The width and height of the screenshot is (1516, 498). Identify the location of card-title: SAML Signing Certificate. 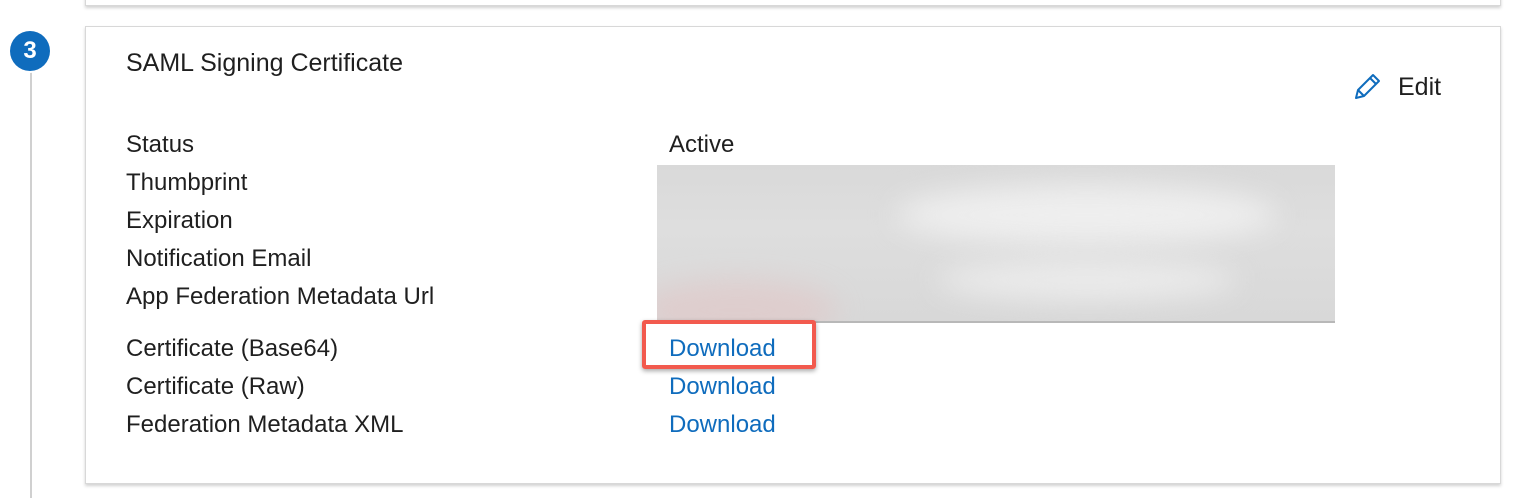
(264, 63).